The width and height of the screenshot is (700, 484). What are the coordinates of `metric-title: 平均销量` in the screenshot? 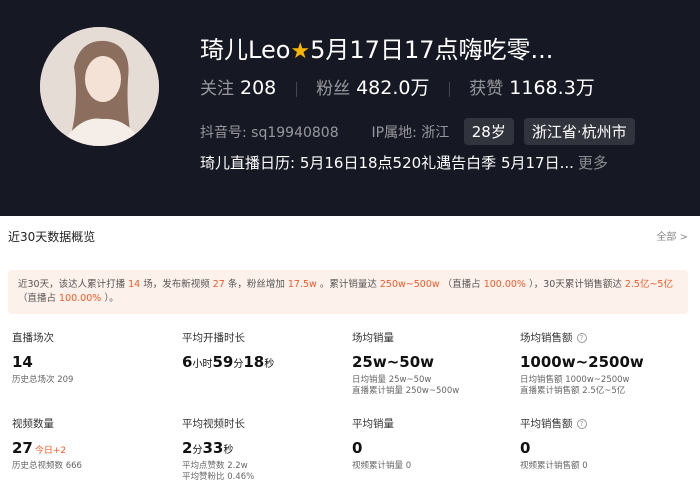 It's located at (373, 424).